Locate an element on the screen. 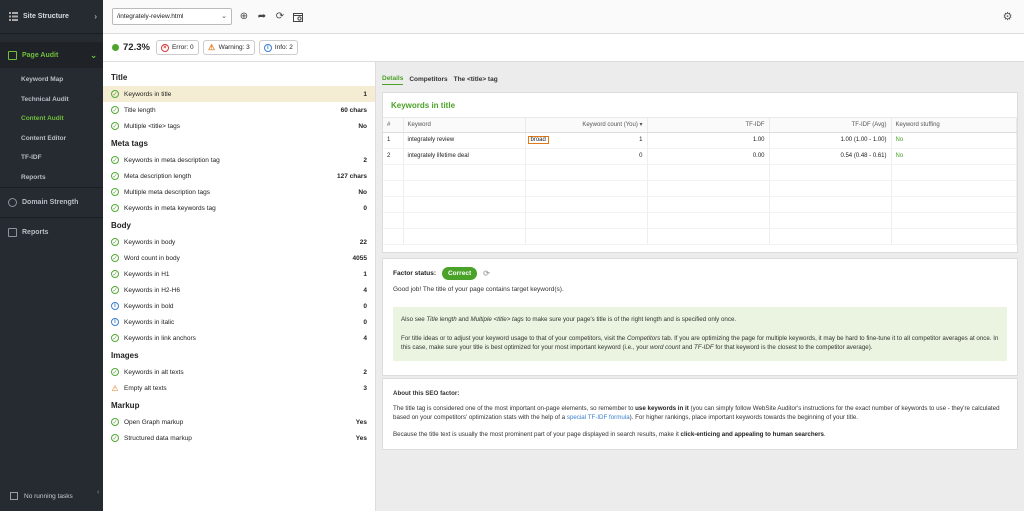 This screenshot has height=511, width=1024. group-images: Images is located at coordinates (239, 355).